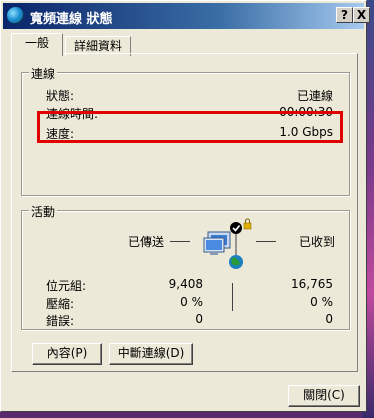  Describe the element at coordinates (180, 241) in the screenshot. I see `sent-connector-line` at that location.